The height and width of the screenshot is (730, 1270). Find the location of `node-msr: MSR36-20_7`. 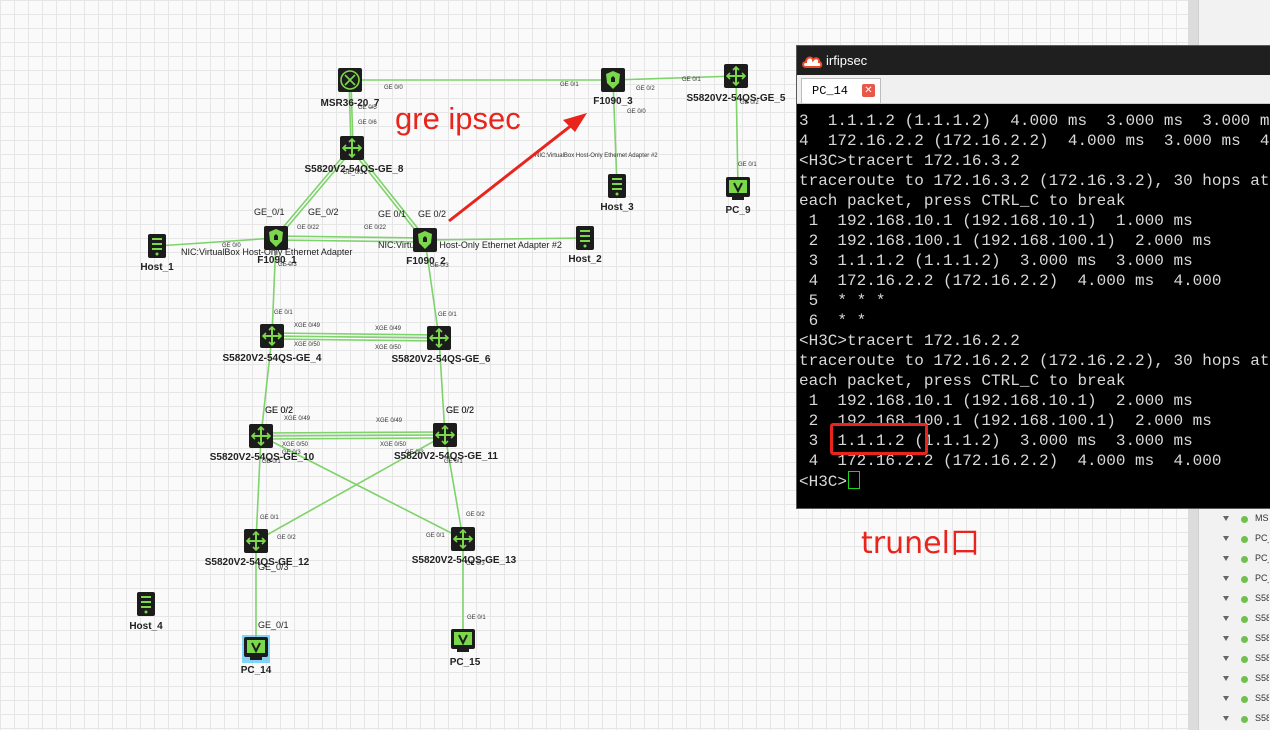

node-msr: MSR36-20_7 is located at coordinates (350, 88).